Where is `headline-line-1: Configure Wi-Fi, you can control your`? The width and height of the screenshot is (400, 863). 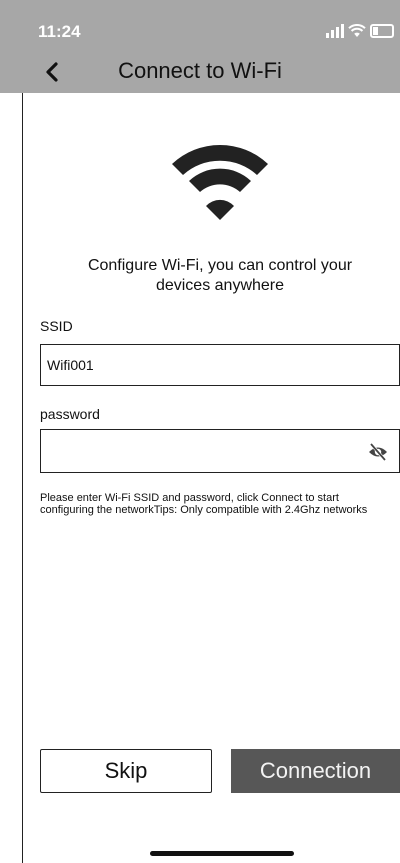
headline-line-1: Configure Wi-Fi, you can control your is located at coordinates (220, 265).